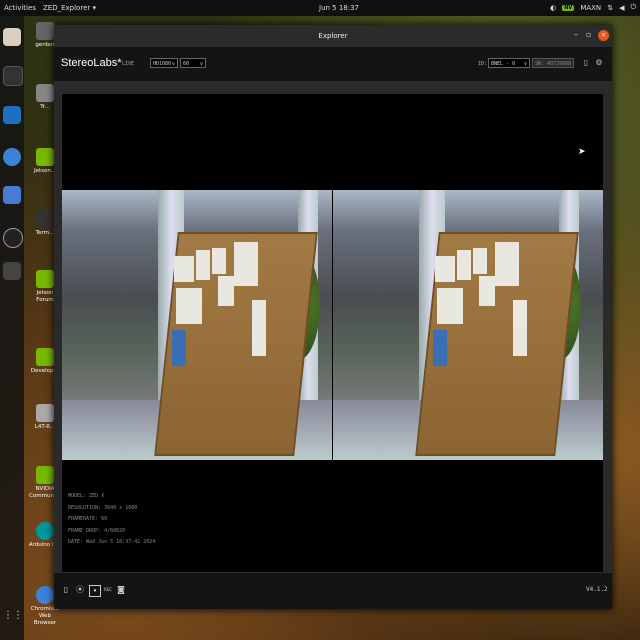  What do you see at coordinates (621, 8) in the screenshot?
I see `volume-icon: ◀` at bounding box center [621, 8].